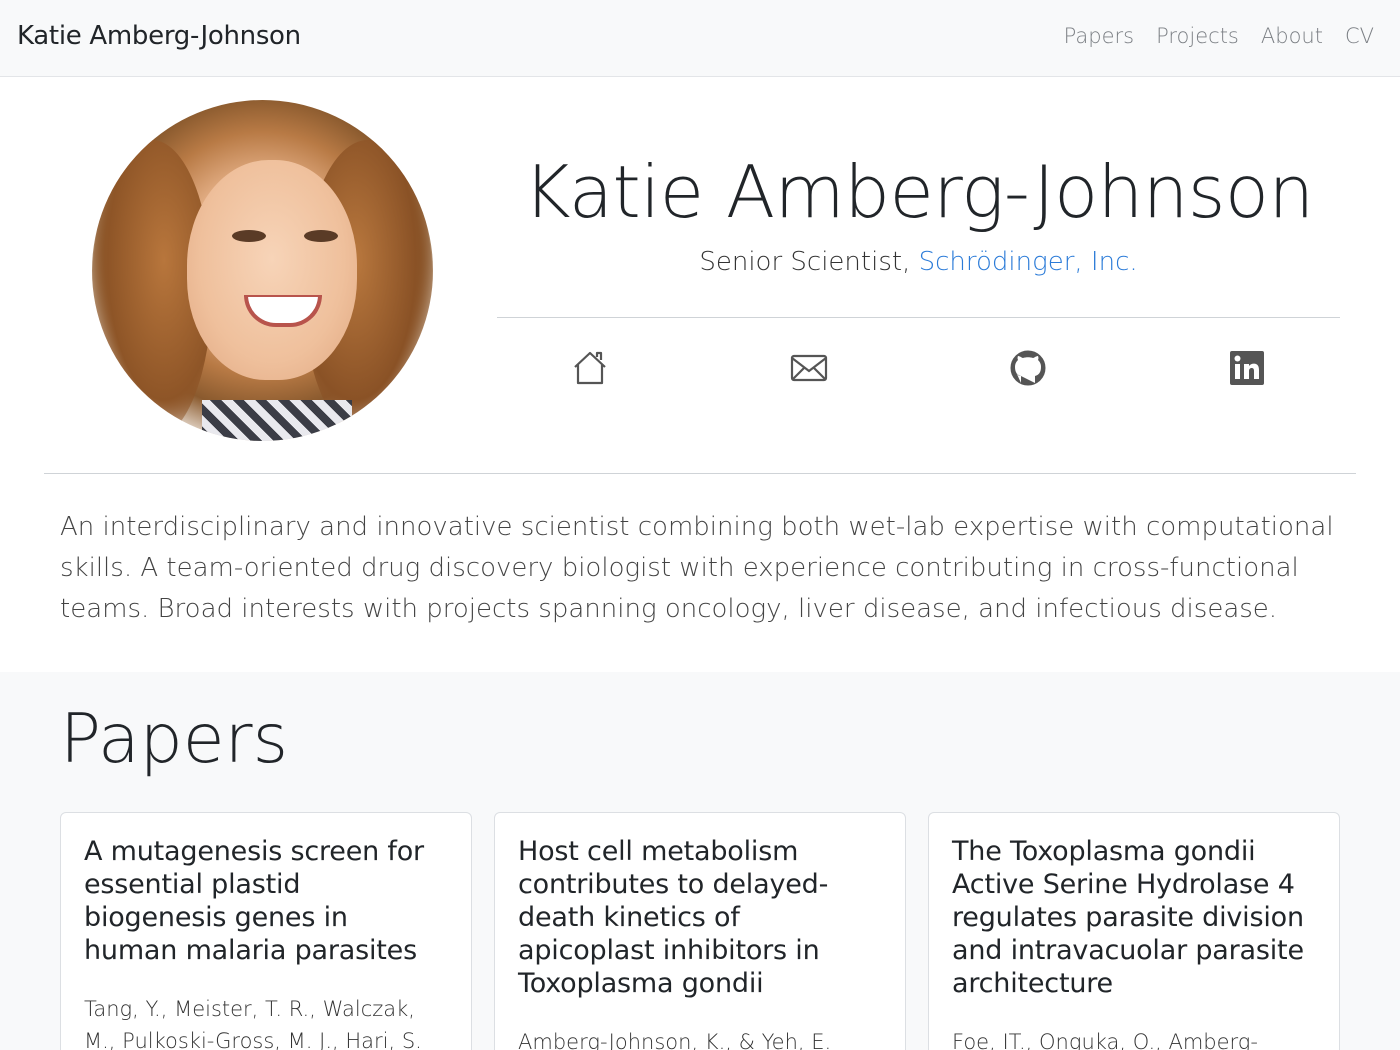  I want to click on github-icon, so click(1028, 368).